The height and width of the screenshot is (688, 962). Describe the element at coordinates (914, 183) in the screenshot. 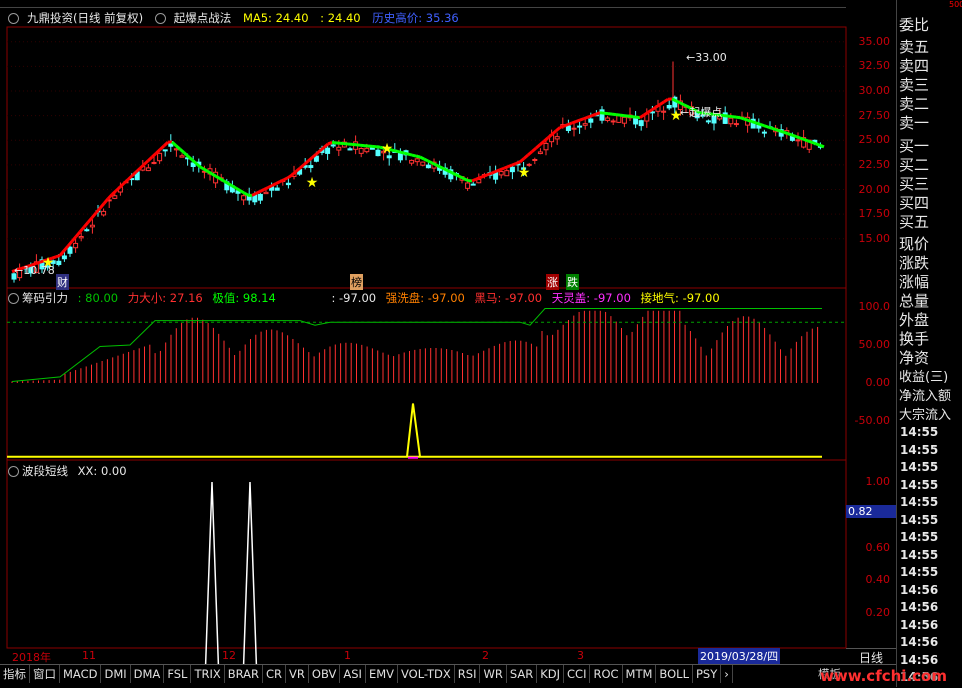

I see `buy-level: 买三` at that location.